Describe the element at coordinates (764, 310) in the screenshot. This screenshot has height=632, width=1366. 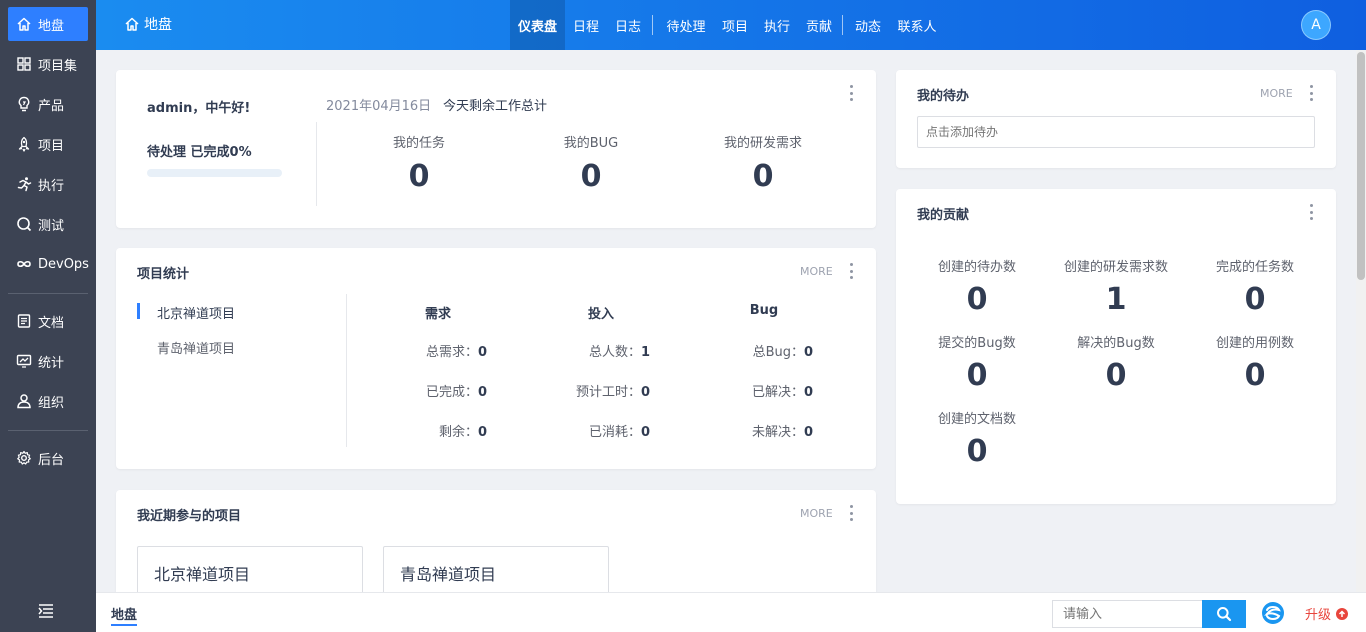
I see `stat-column-header: Bug` at that location.